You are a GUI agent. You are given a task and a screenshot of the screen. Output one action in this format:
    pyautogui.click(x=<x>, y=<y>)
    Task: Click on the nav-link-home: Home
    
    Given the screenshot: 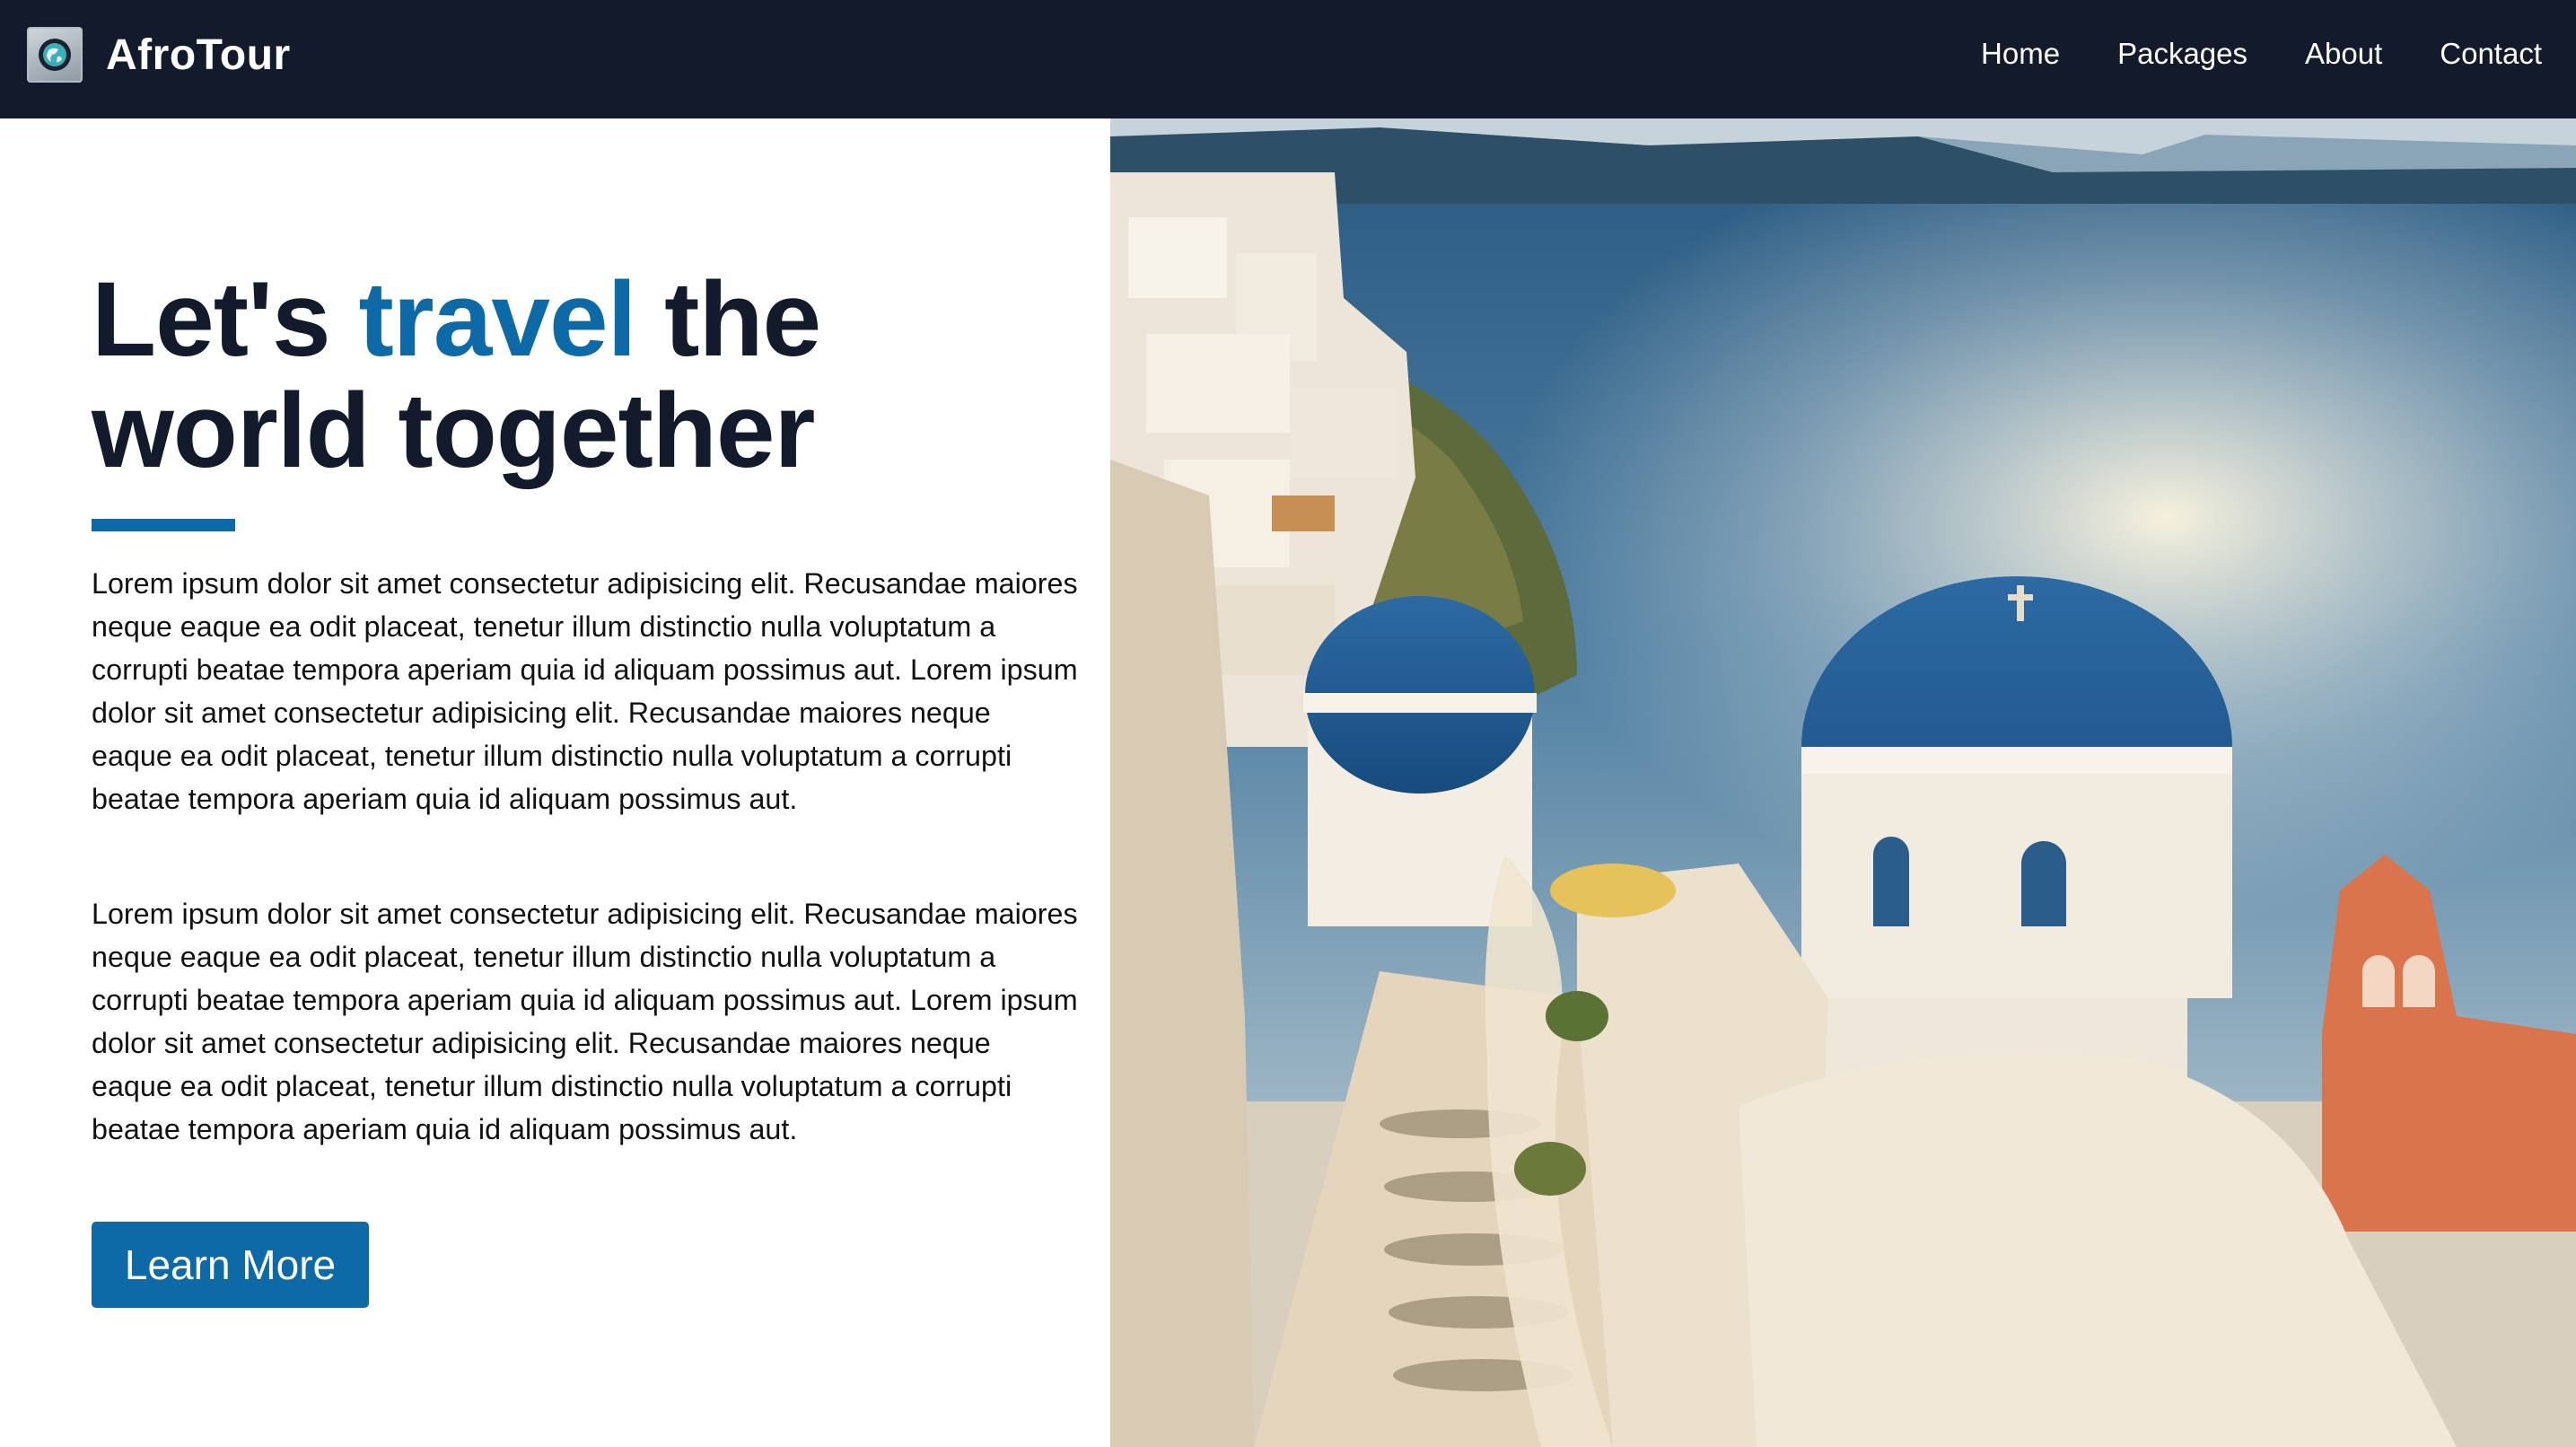 What is the action you would take?
    pyautogui.click(x=2021, y=54)
    